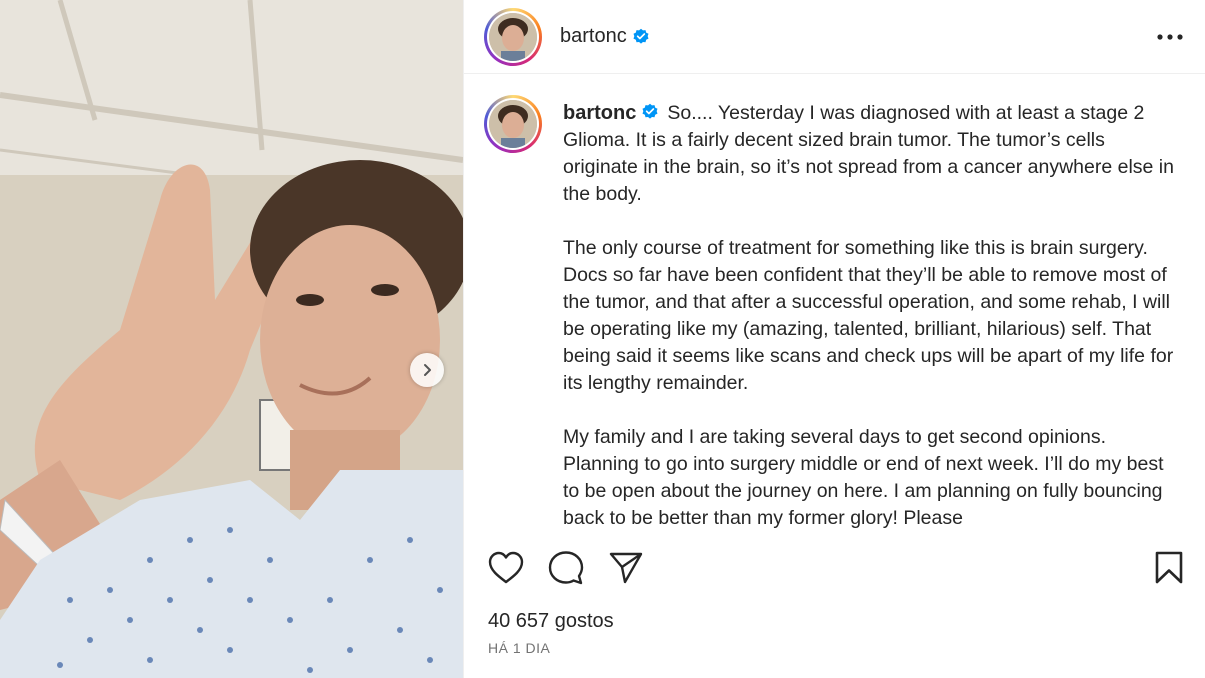 The width and height of the screenshot is (1205, 678). Describe the element at coordinates (837, 568) in the screenshot. I see `action-bar` at that location.